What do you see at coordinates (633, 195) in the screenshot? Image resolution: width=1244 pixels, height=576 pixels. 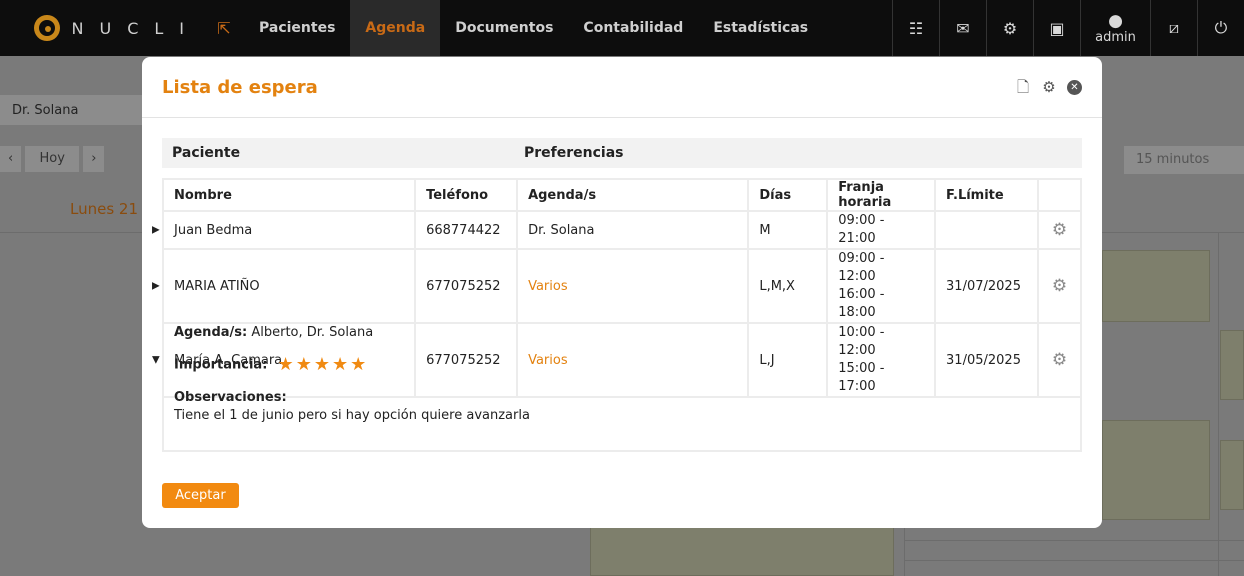 I see `column-header-agenda: Agenda/s` at bounding box center [633, 195].